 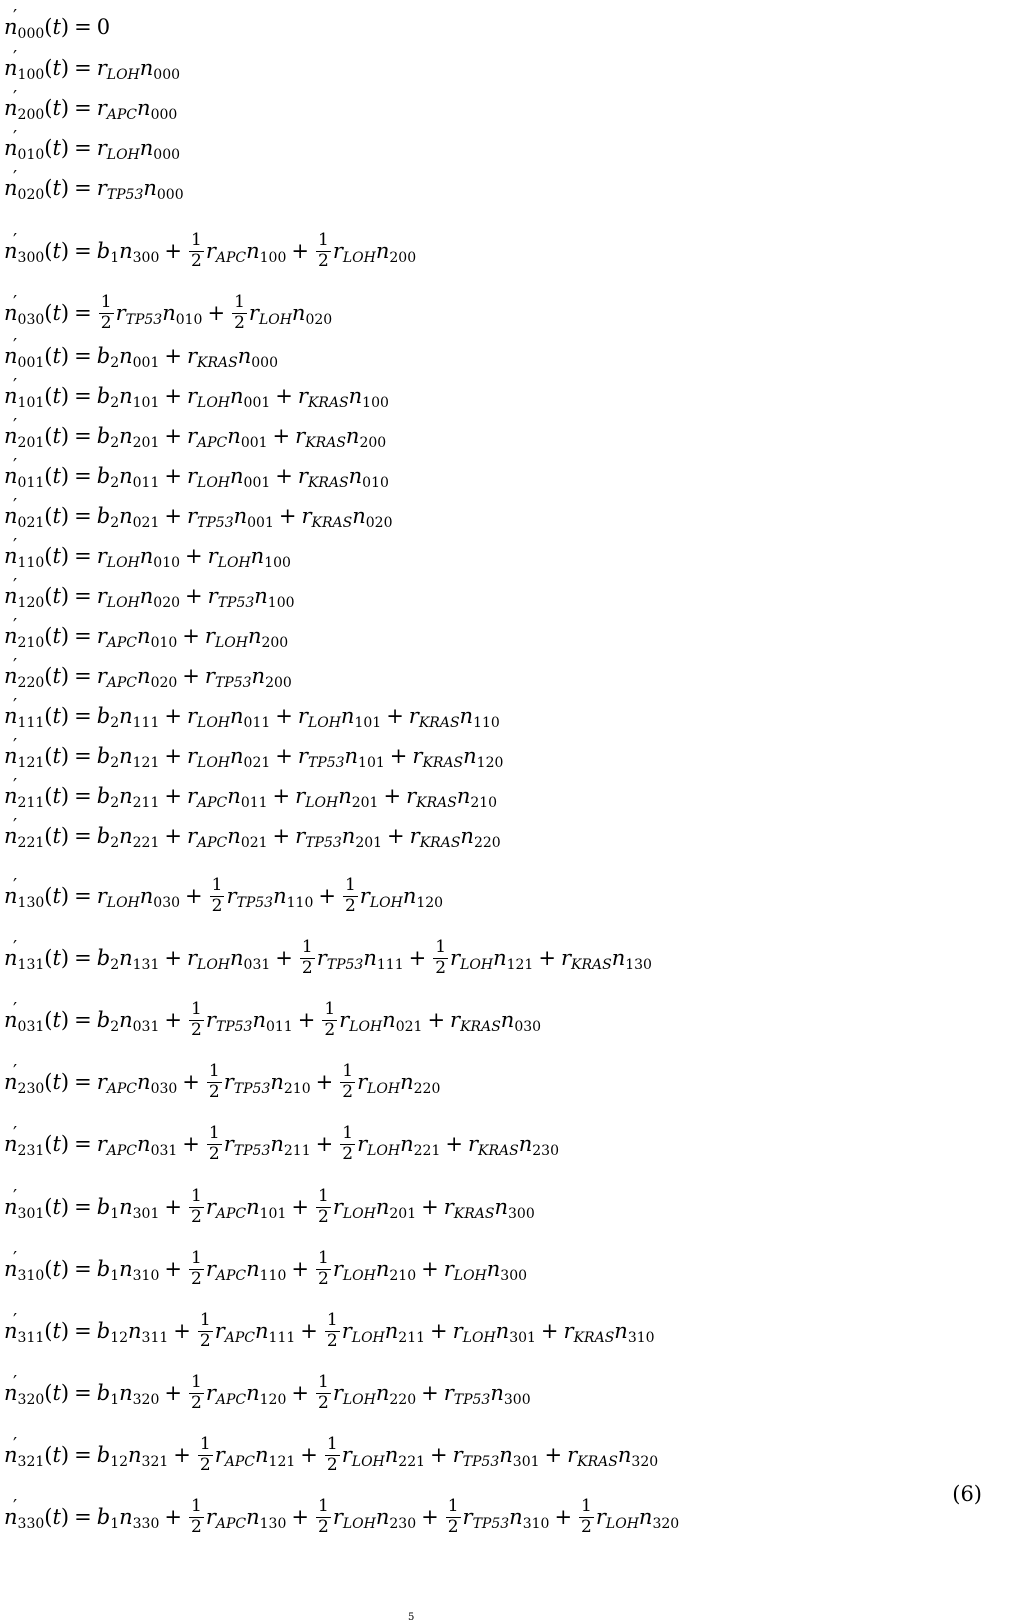 I want to click on population-subscript: 020, so click(x=167, y=603).